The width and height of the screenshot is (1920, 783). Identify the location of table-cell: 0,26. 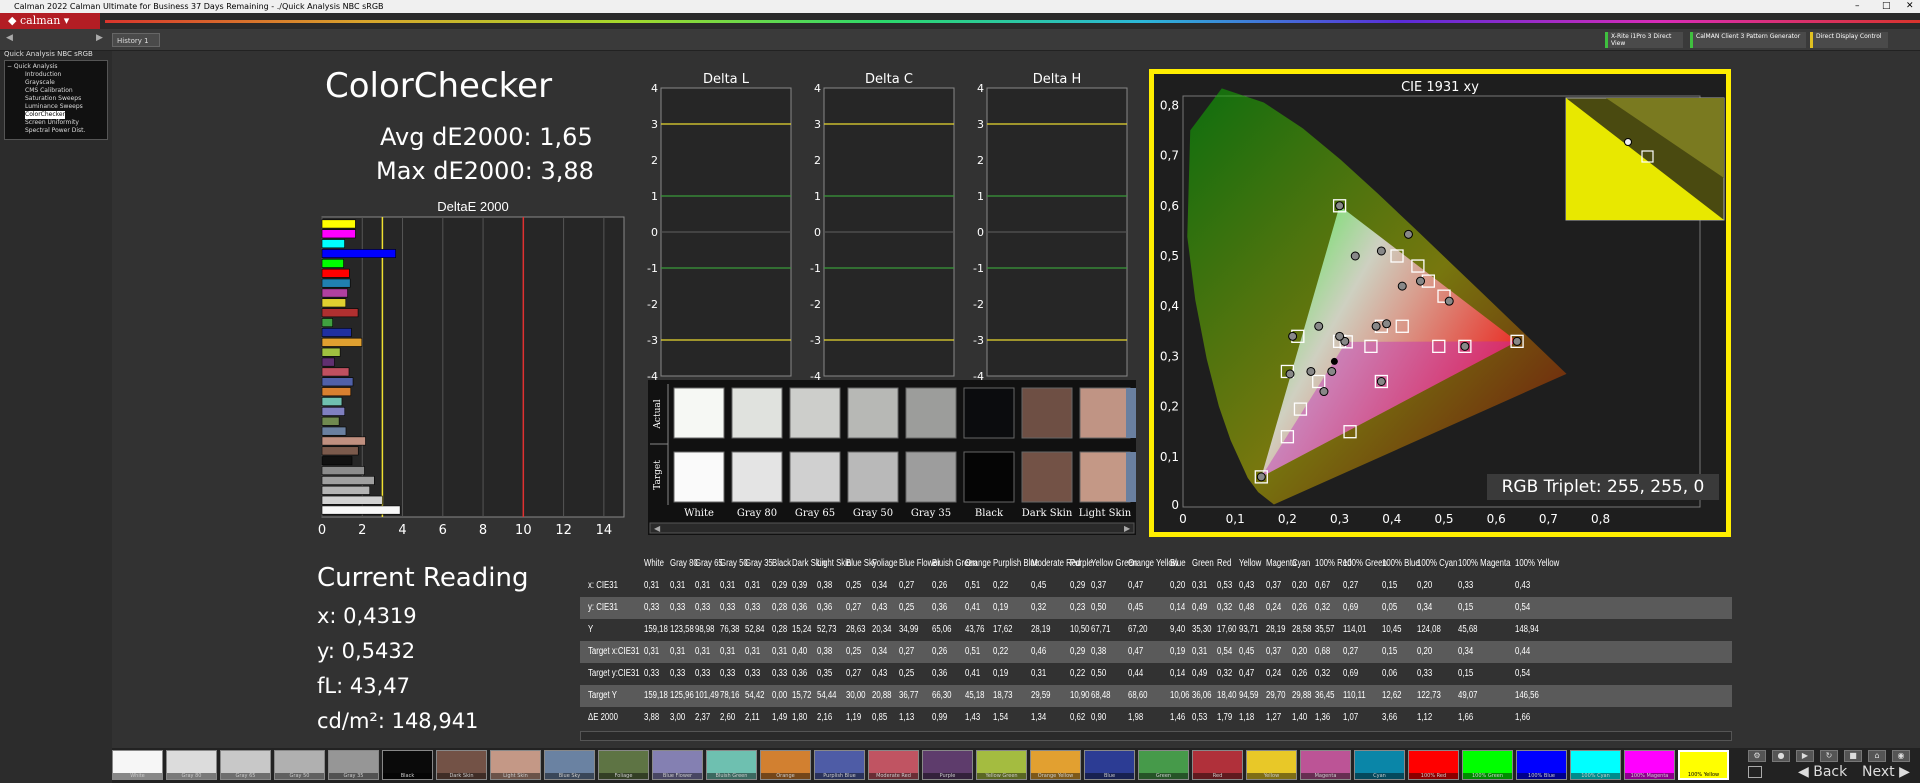
(1300, 673).